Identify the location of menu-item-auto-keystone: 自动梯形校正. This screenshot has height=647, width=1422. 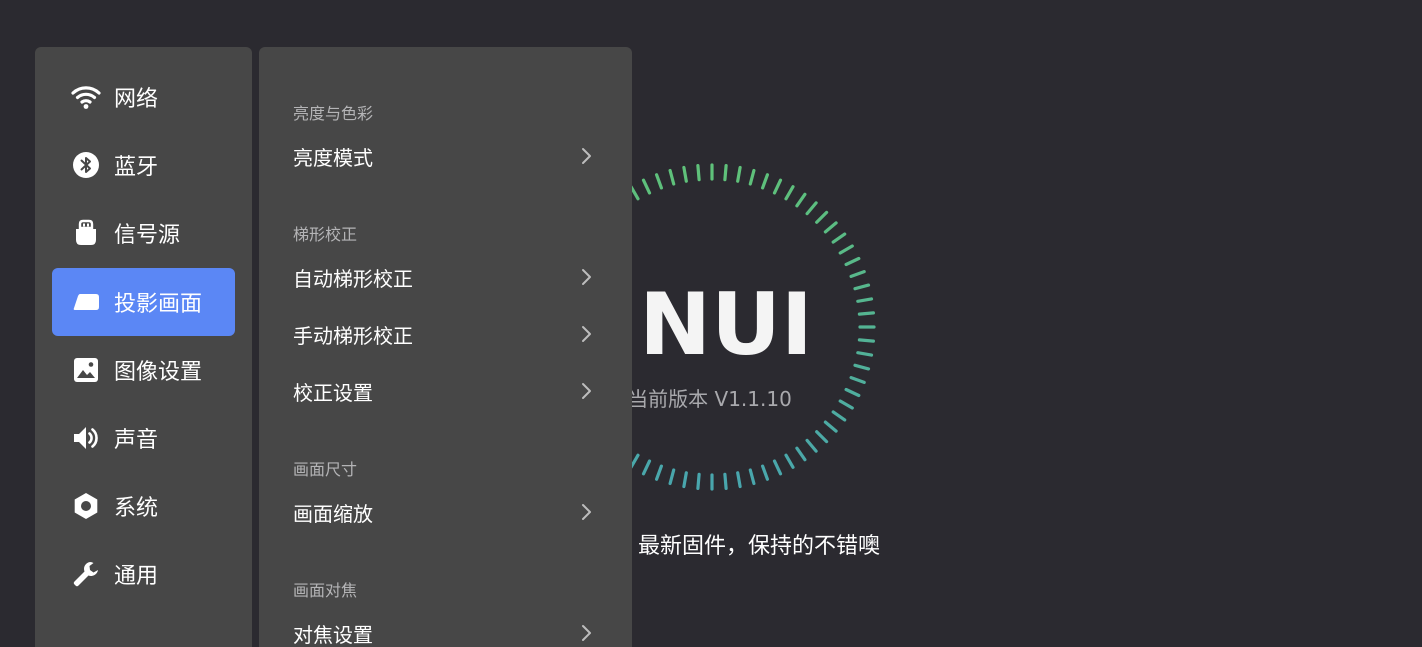
(445, 277).